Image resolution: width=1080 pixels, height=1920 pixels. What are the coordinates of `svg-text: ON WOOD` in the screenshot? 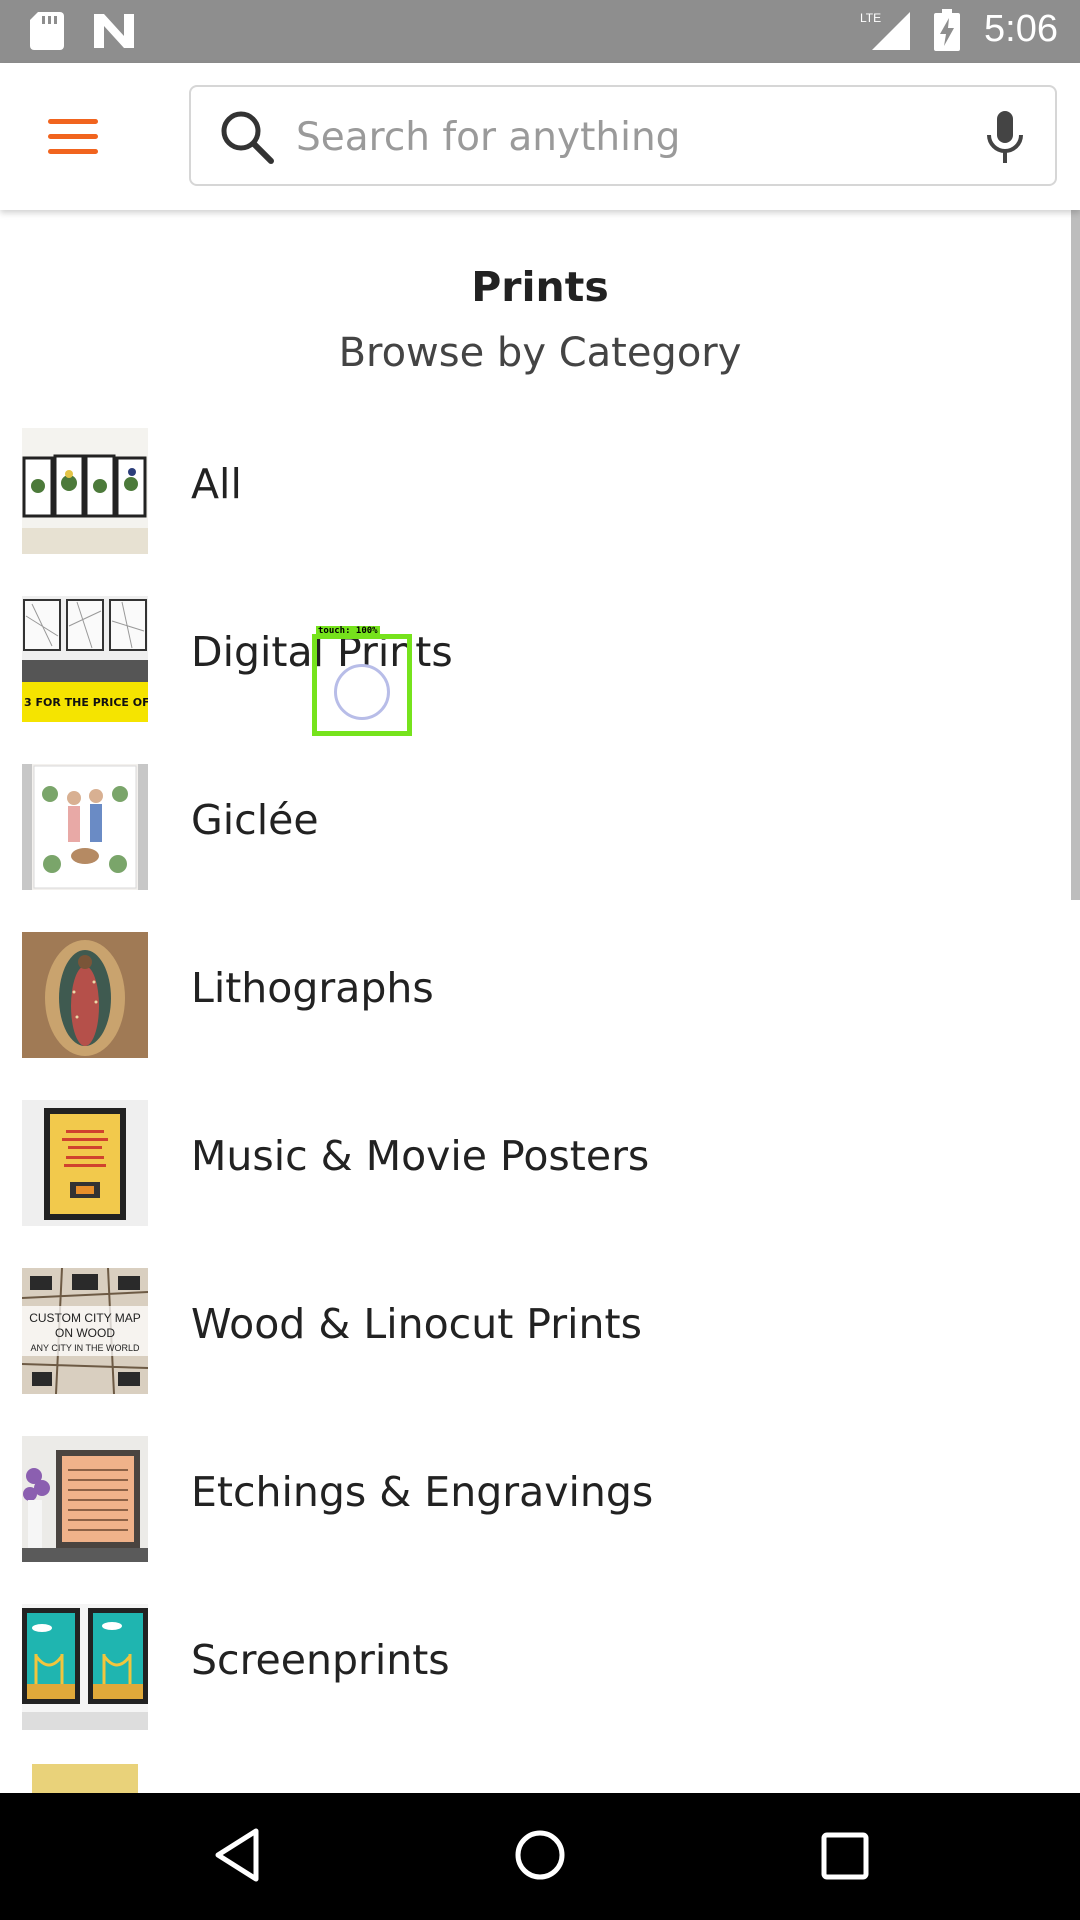 It's located at (85, 1333).